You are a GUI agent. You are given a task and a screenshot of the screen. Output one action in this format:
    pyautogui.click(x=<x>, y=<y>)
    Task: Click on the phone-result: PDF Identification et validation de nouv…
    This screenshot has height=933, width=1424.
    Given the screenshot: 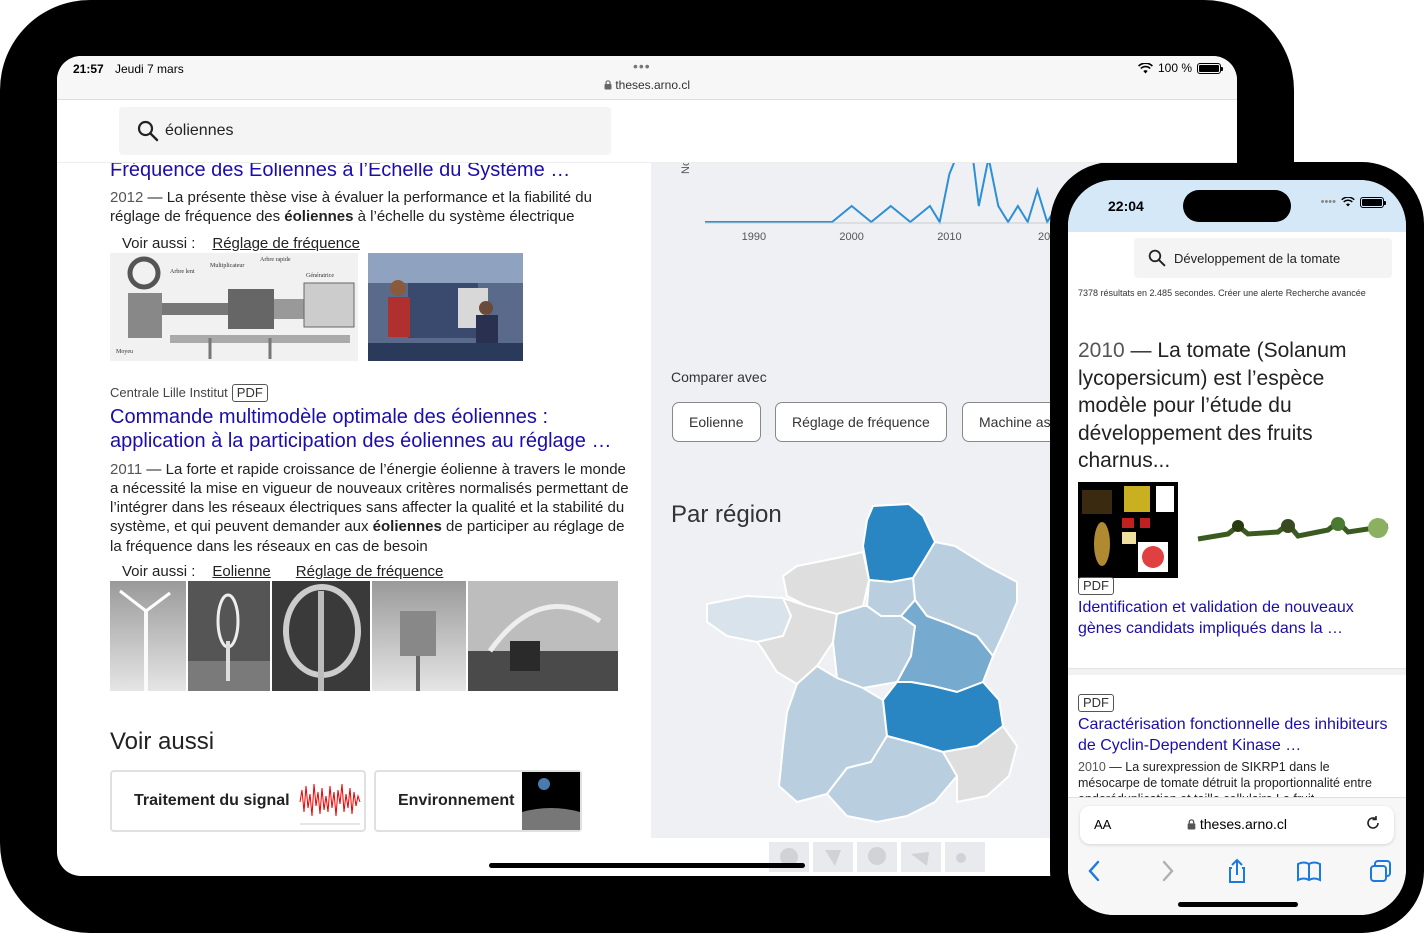 What is the action you would take?
    pyautogui.click(x=1236, y=608)
    